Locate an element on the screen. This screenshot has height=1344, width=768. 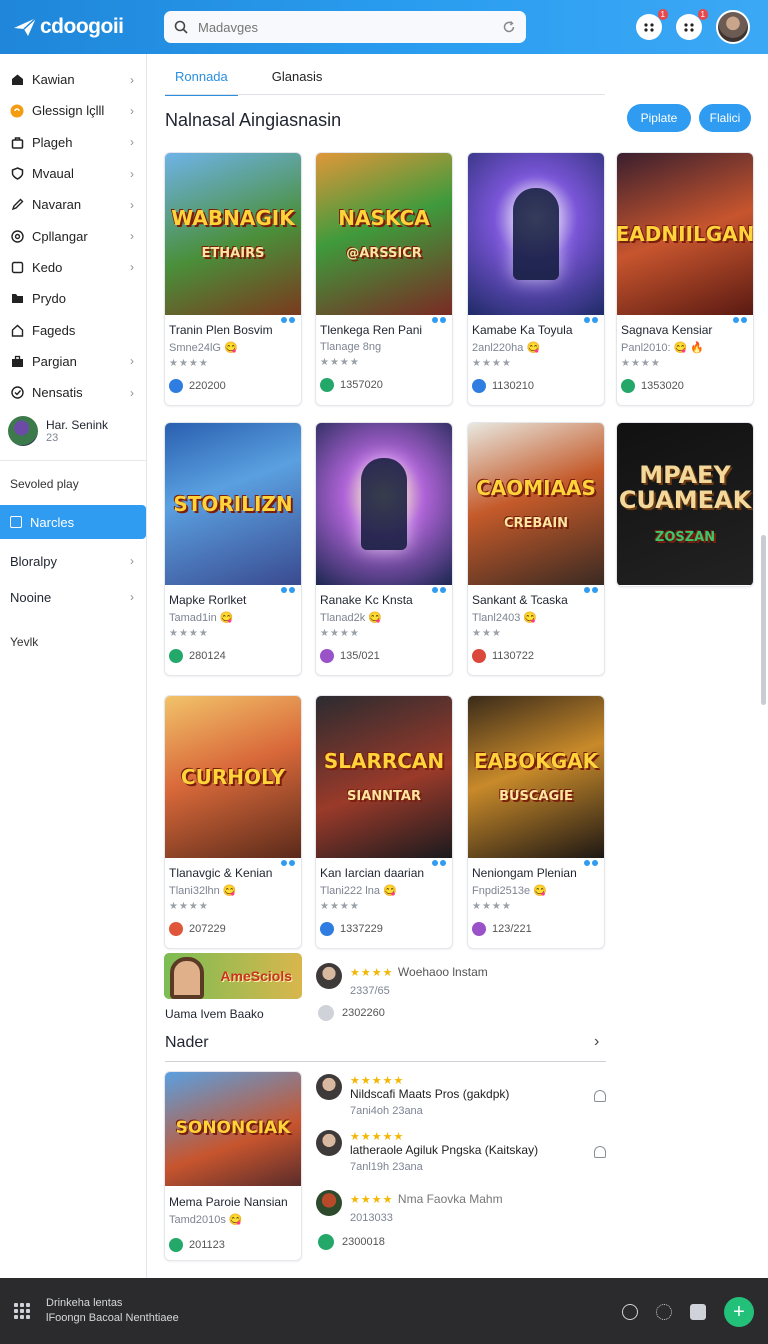
sidebar-item-active: Narcles is located at coordinates (73, 522).